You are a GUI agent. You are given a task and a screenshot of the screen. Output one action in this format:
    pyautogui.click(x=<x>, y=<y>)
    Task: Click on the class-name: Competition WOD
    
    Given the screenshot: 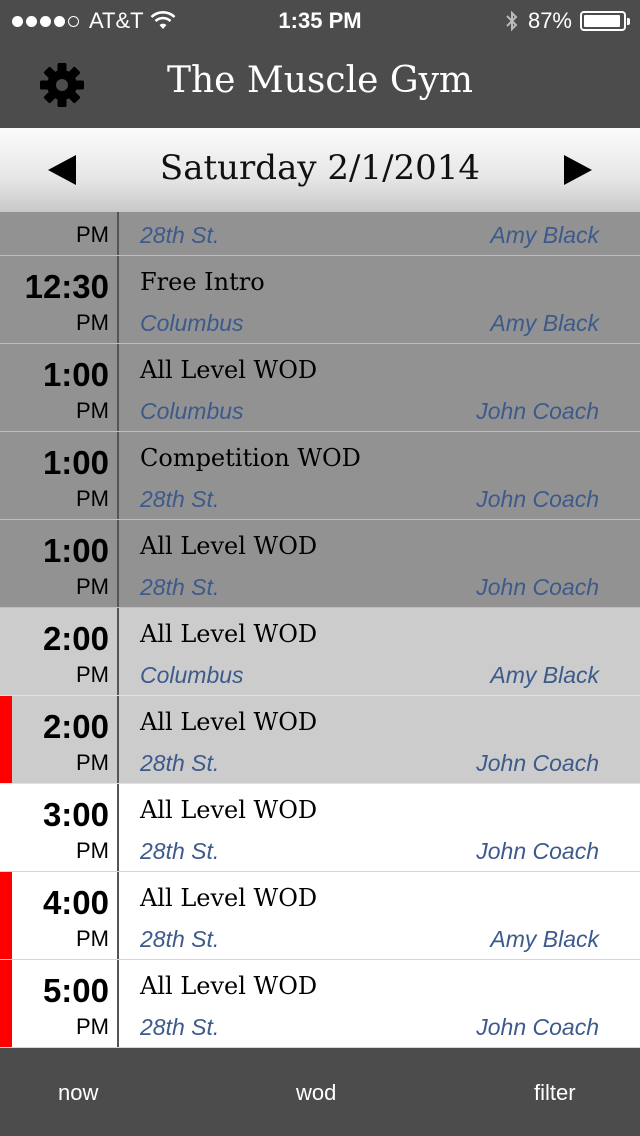 What is the action you would take?
    pyautogui.click(x=250, y=458)
    